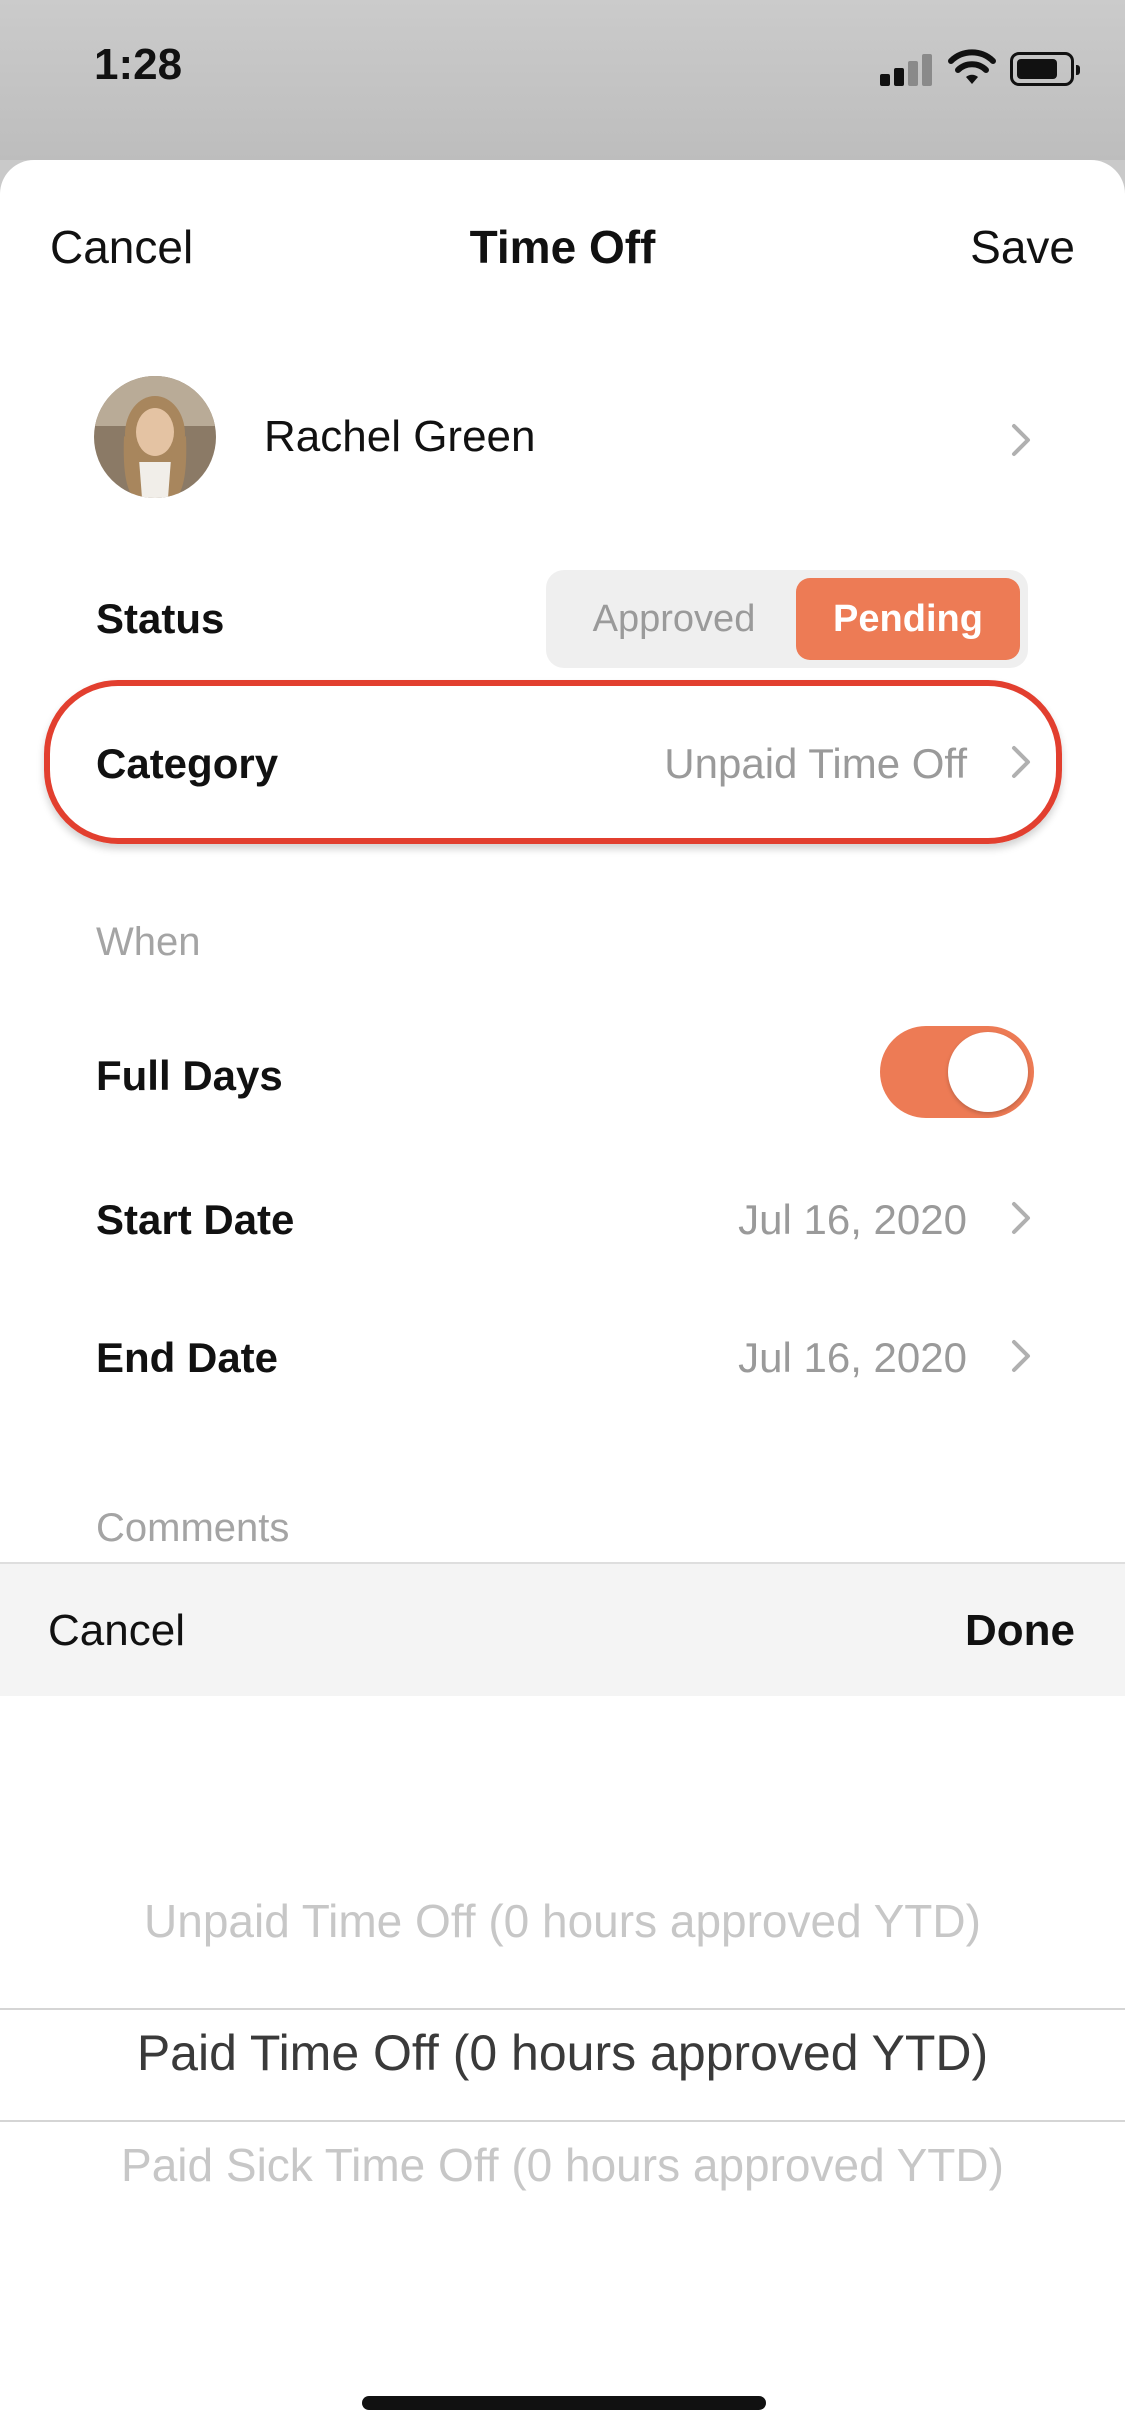  What do you see at coordinates (1020, 1631) in the screenshot?
I see `picker-done-button: Done` at bounding box center [1020, 1631].